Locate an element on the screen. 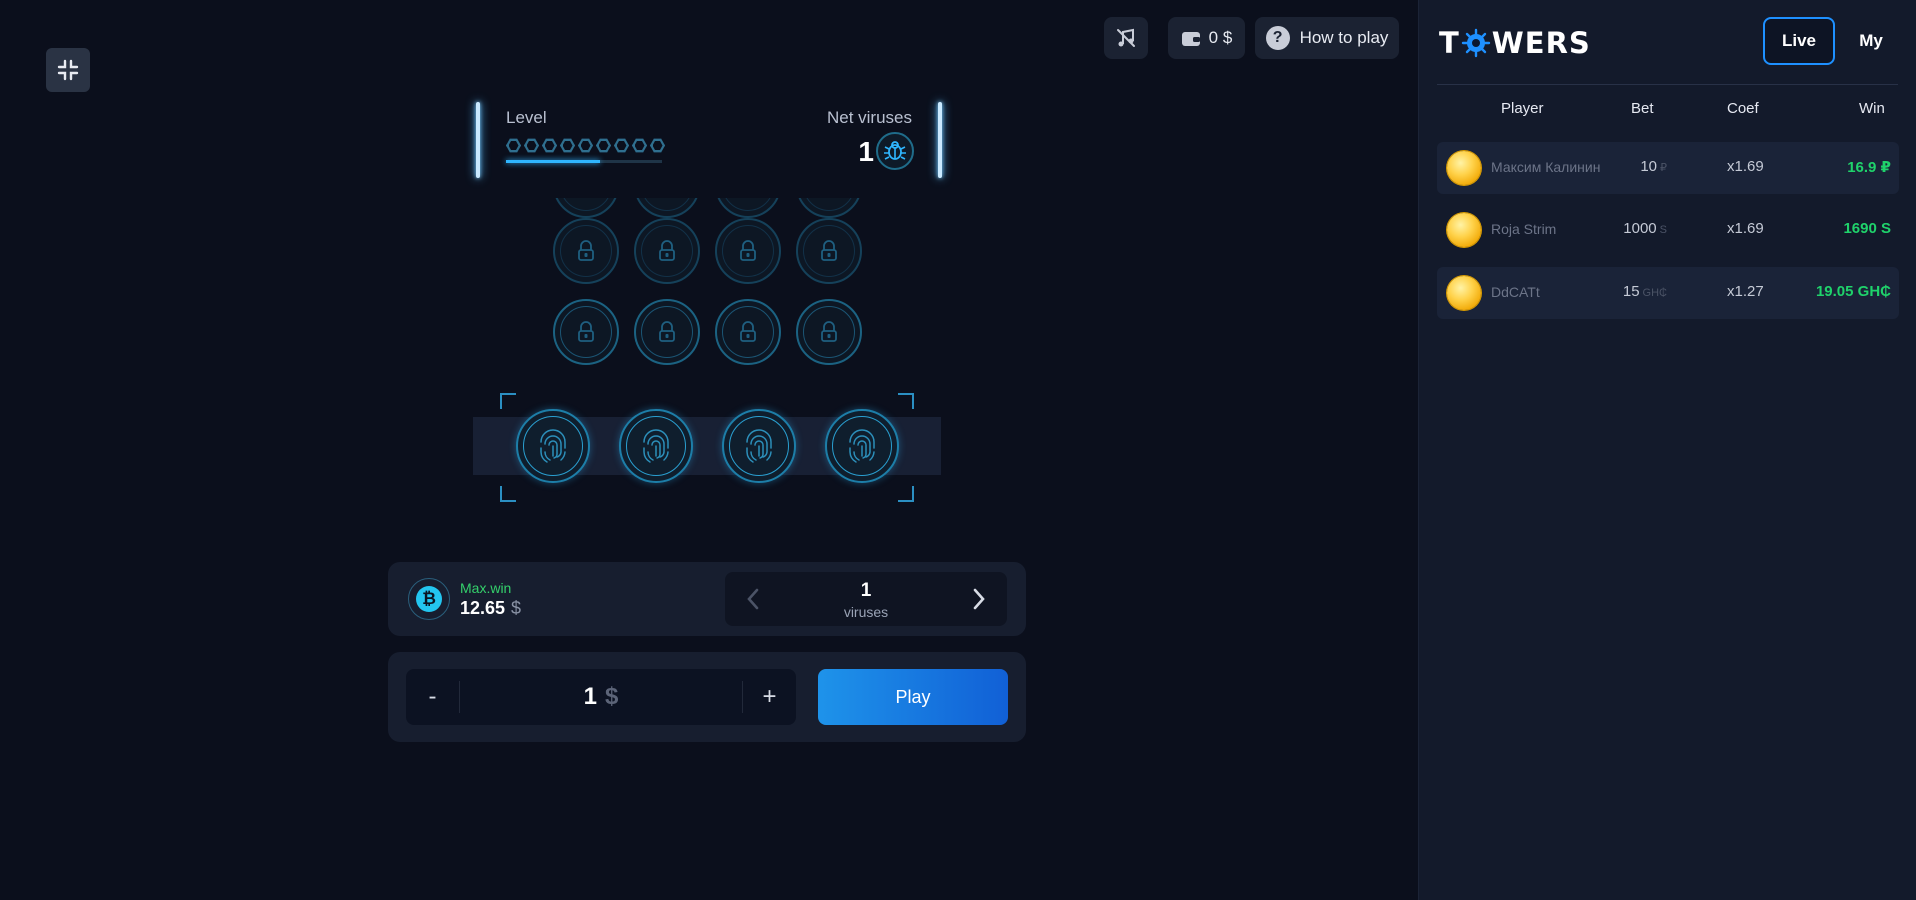 The height and width of the screenshot is (900, 1916). divider is located at coordinates (1667, 84).